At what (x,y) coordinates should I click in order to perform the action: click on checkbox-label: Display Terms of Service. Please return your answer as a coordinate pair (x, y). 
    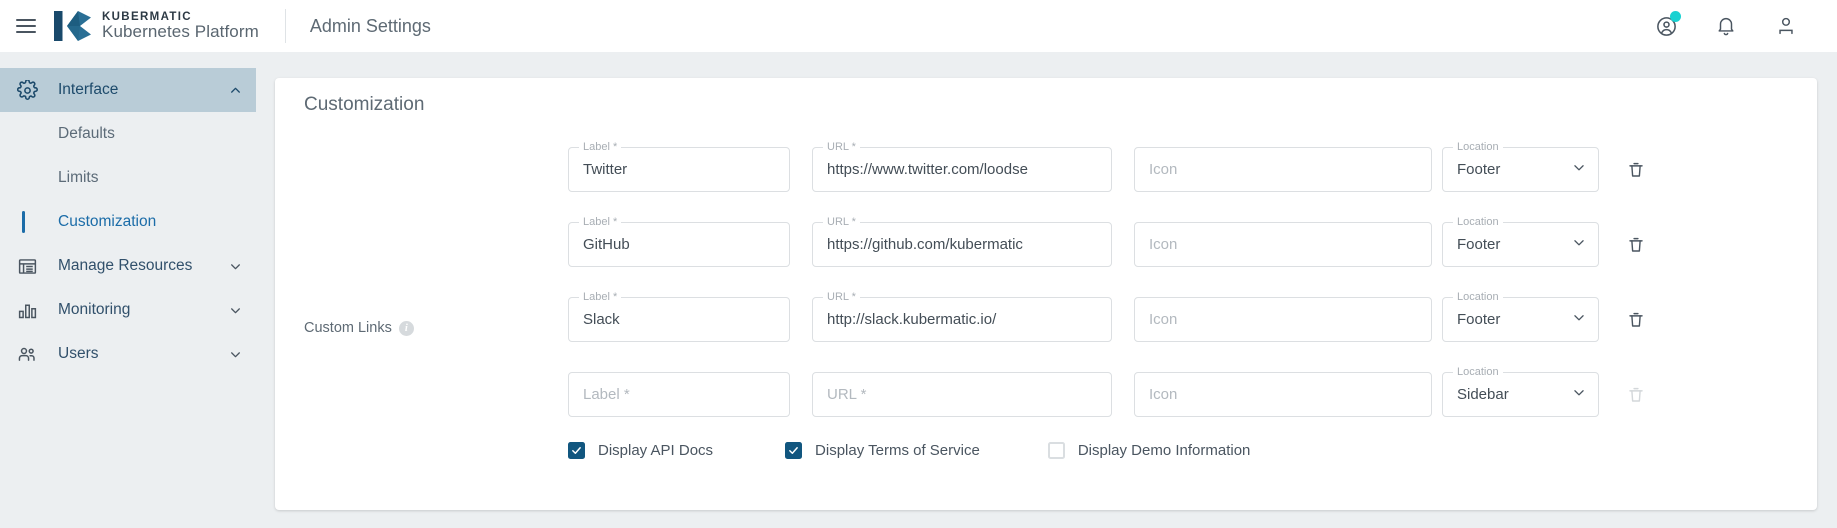
    Looking at the image, I should click on (897, 450).